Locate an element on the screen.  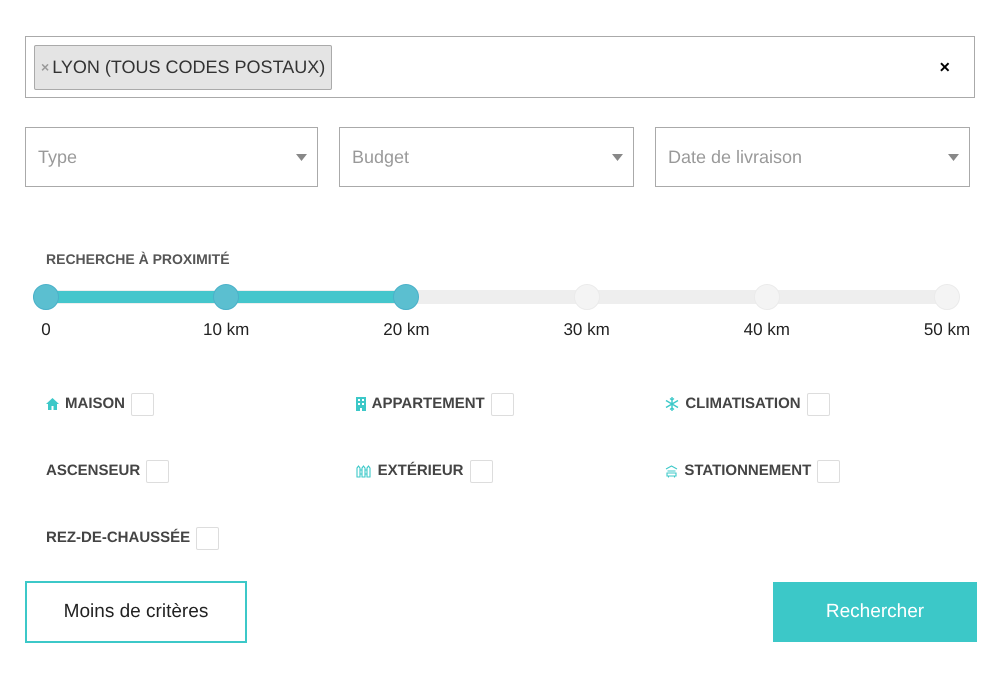
select-placeholder: Type is located at coordinates (58, 157).